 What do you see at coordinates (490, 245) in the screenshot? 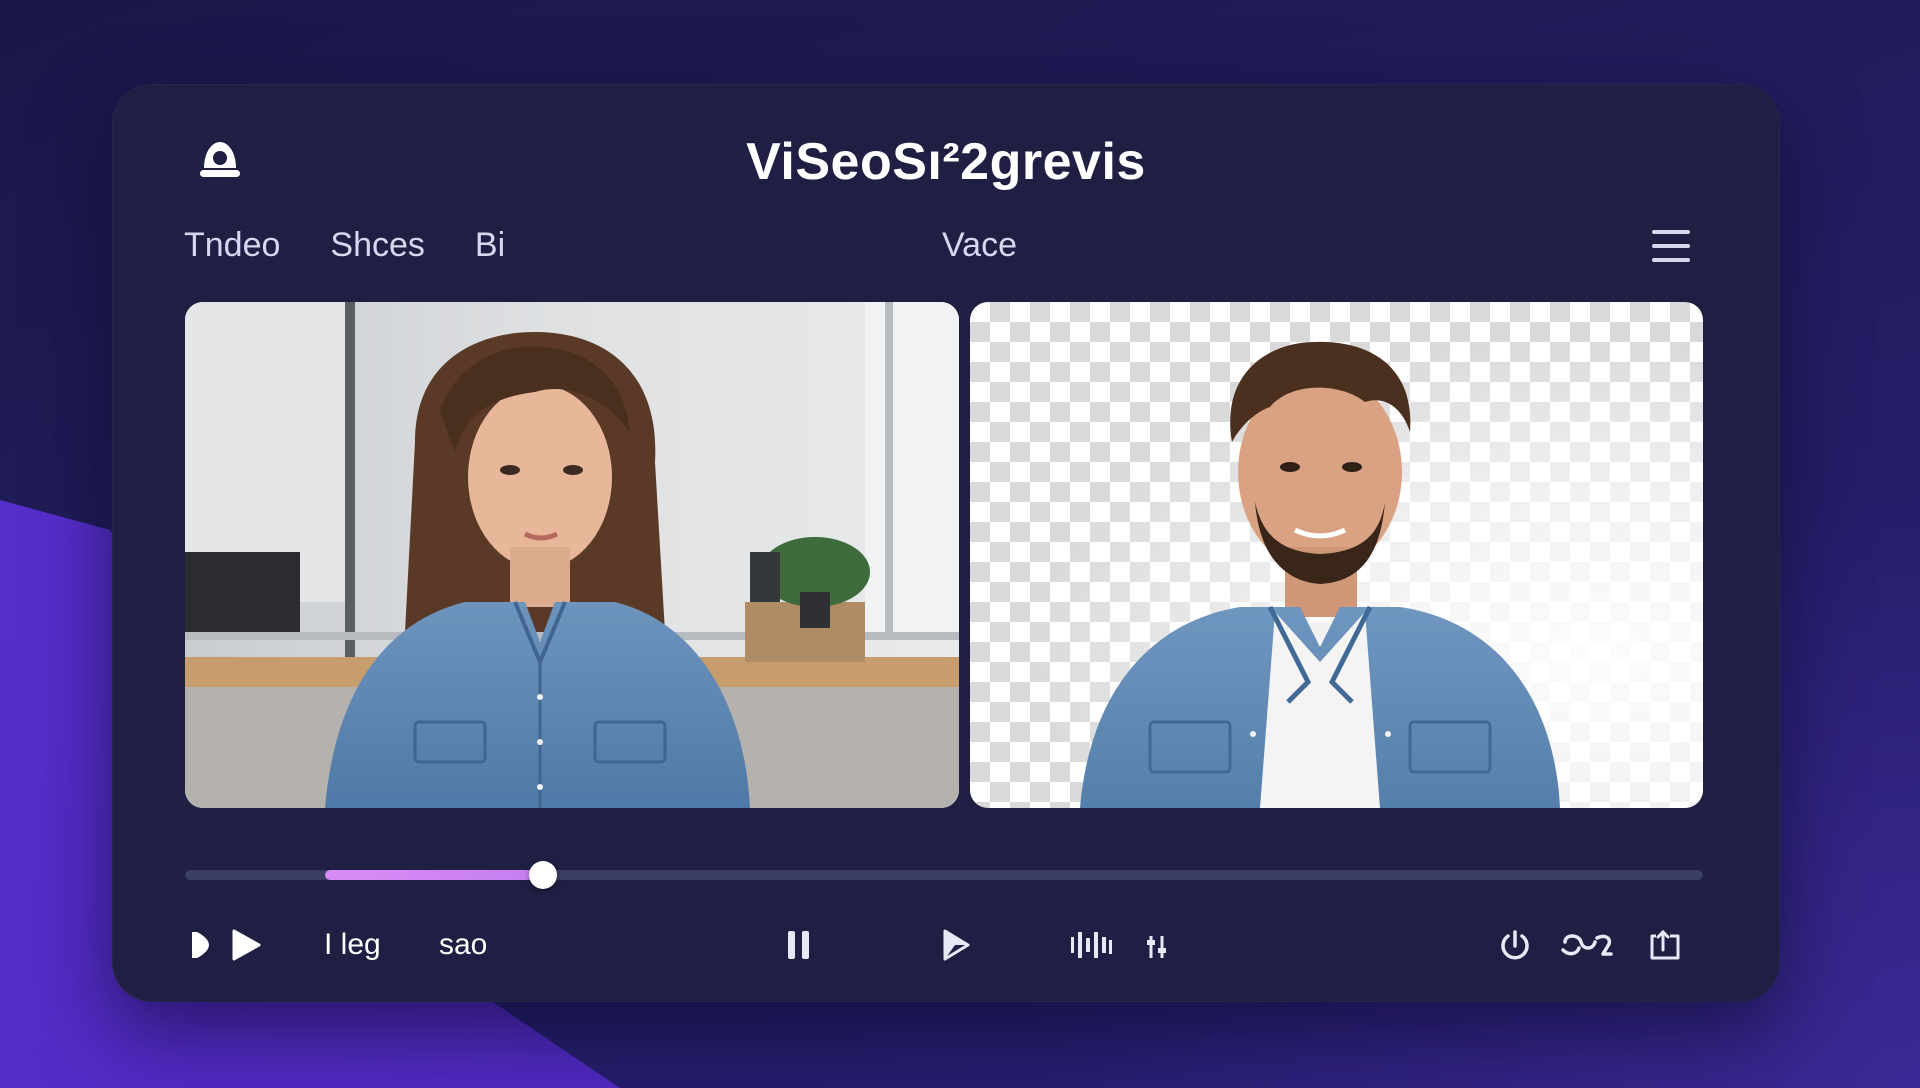
I see `nav-item-bi: Bi` at bounding box center [490, 245].